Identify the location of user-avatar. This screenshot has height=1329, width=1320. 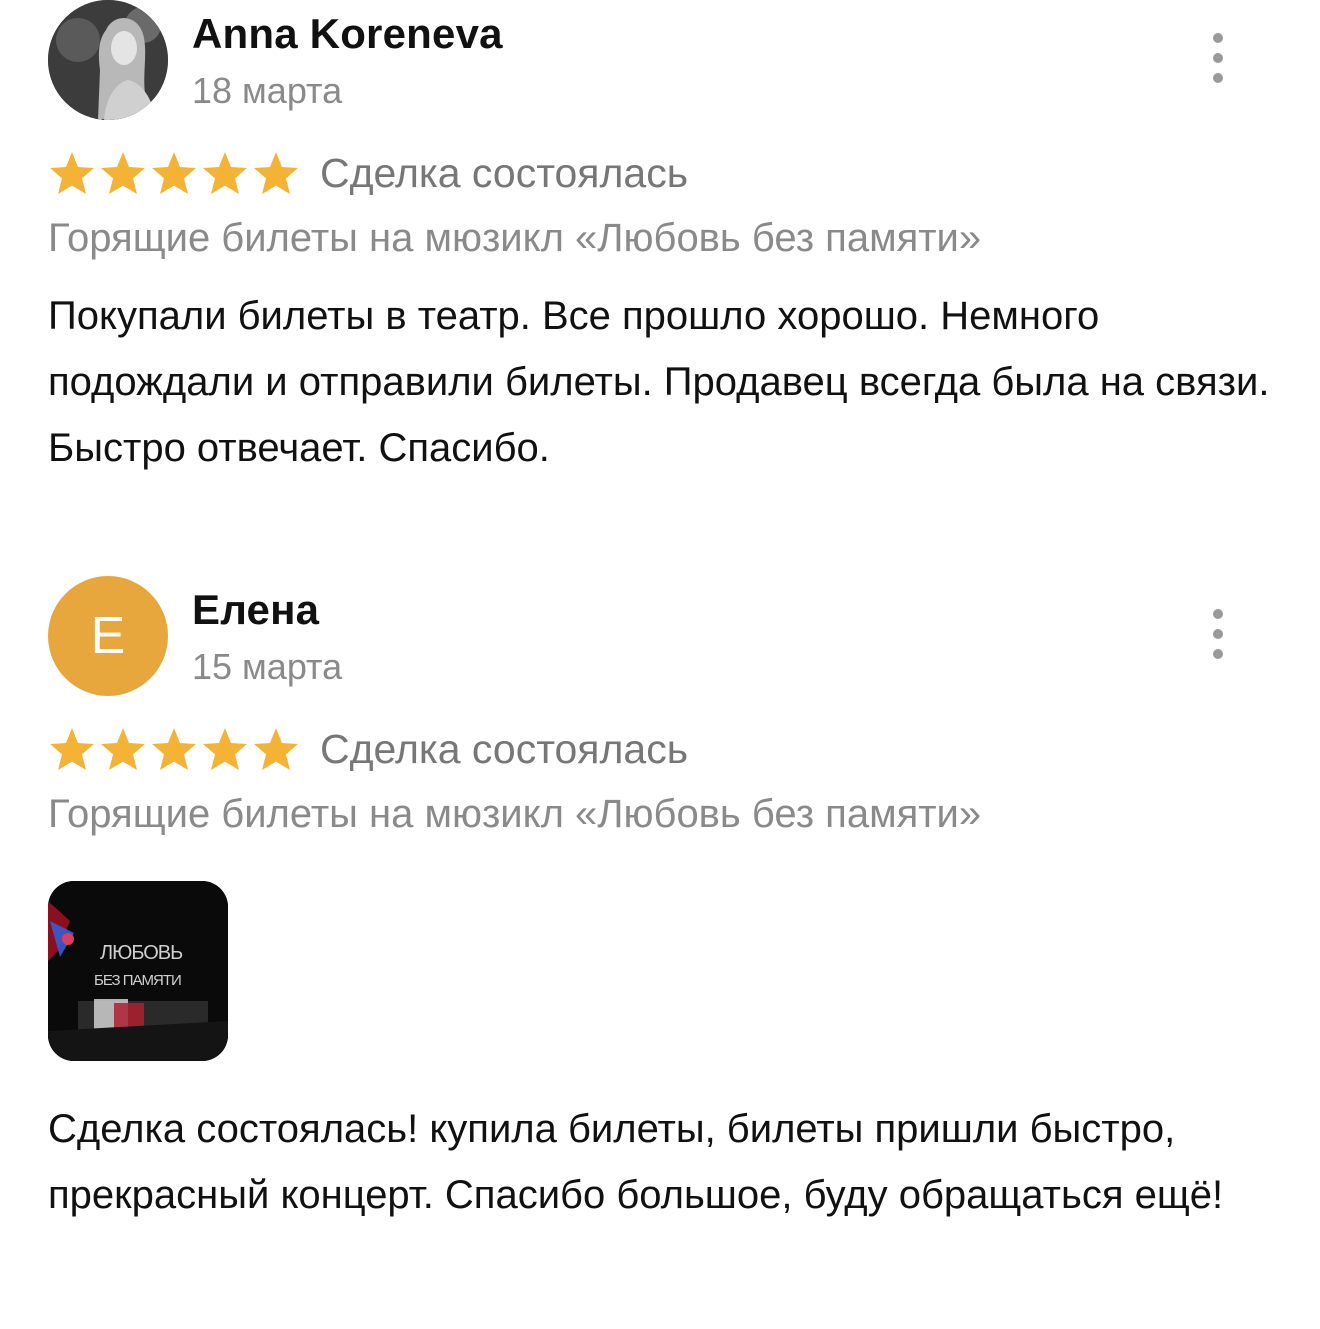
(108, 60).